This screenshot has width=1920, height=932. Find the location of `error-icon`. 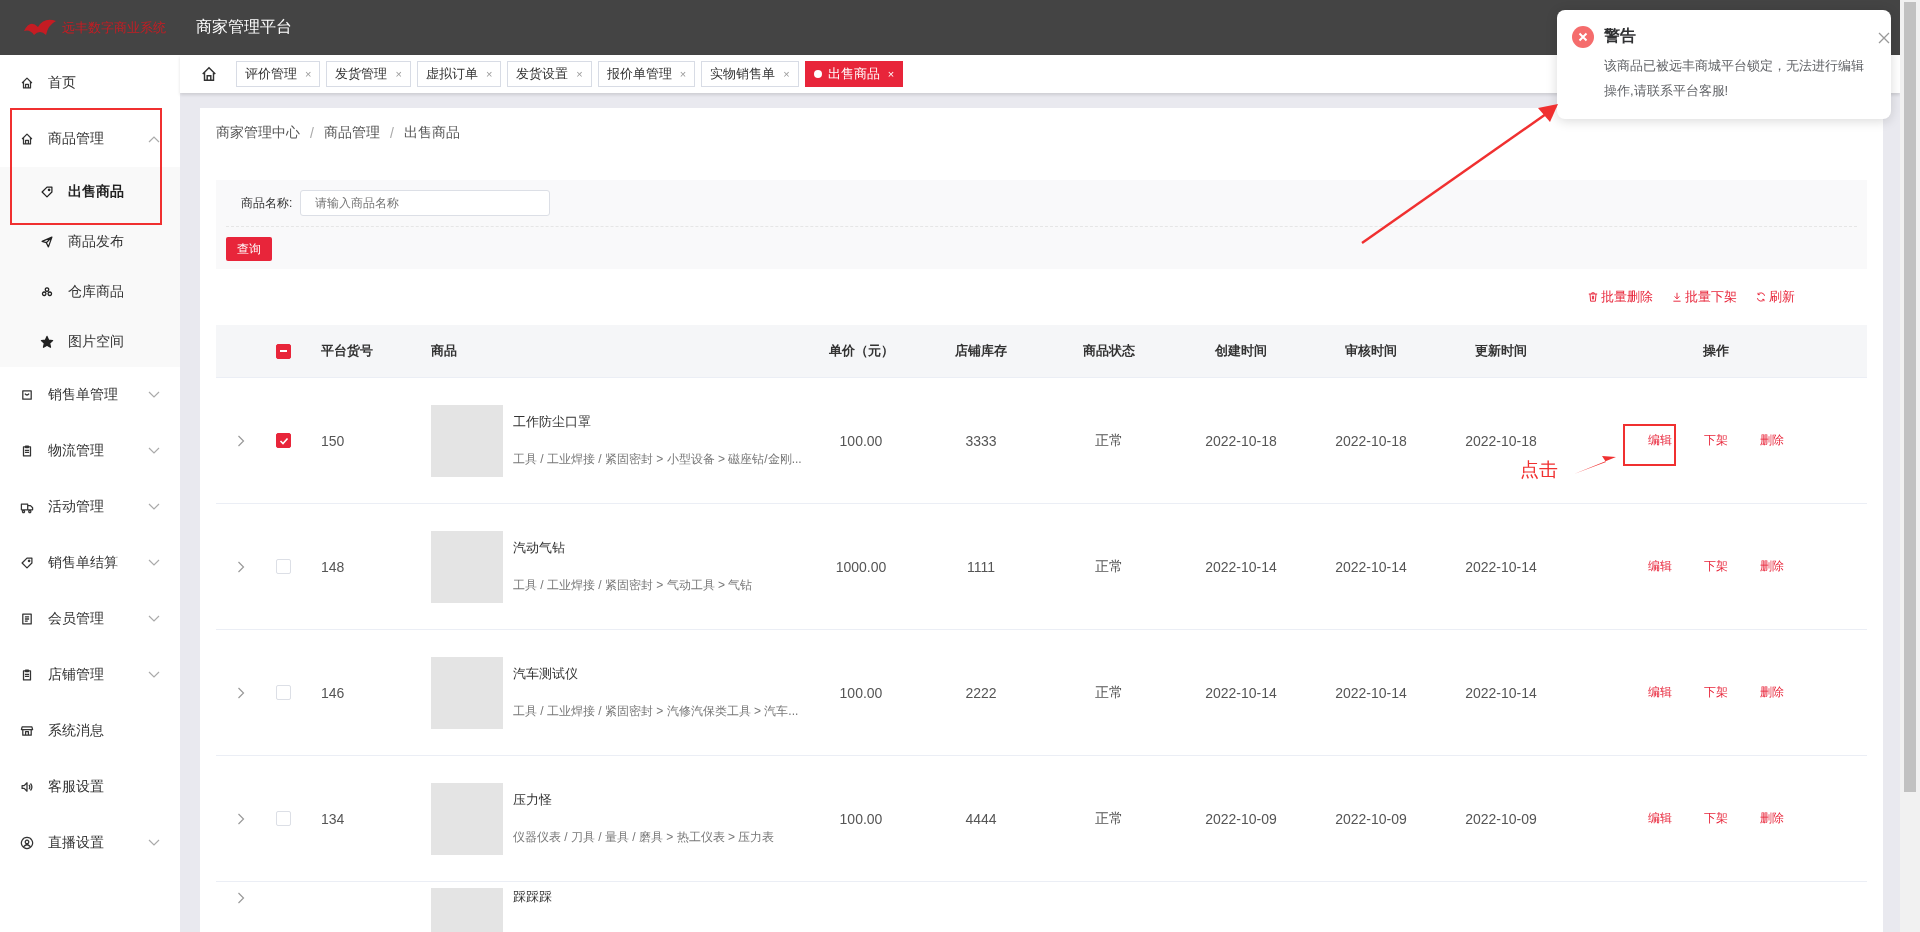

error-icon is located at coordinates (1583, 37).